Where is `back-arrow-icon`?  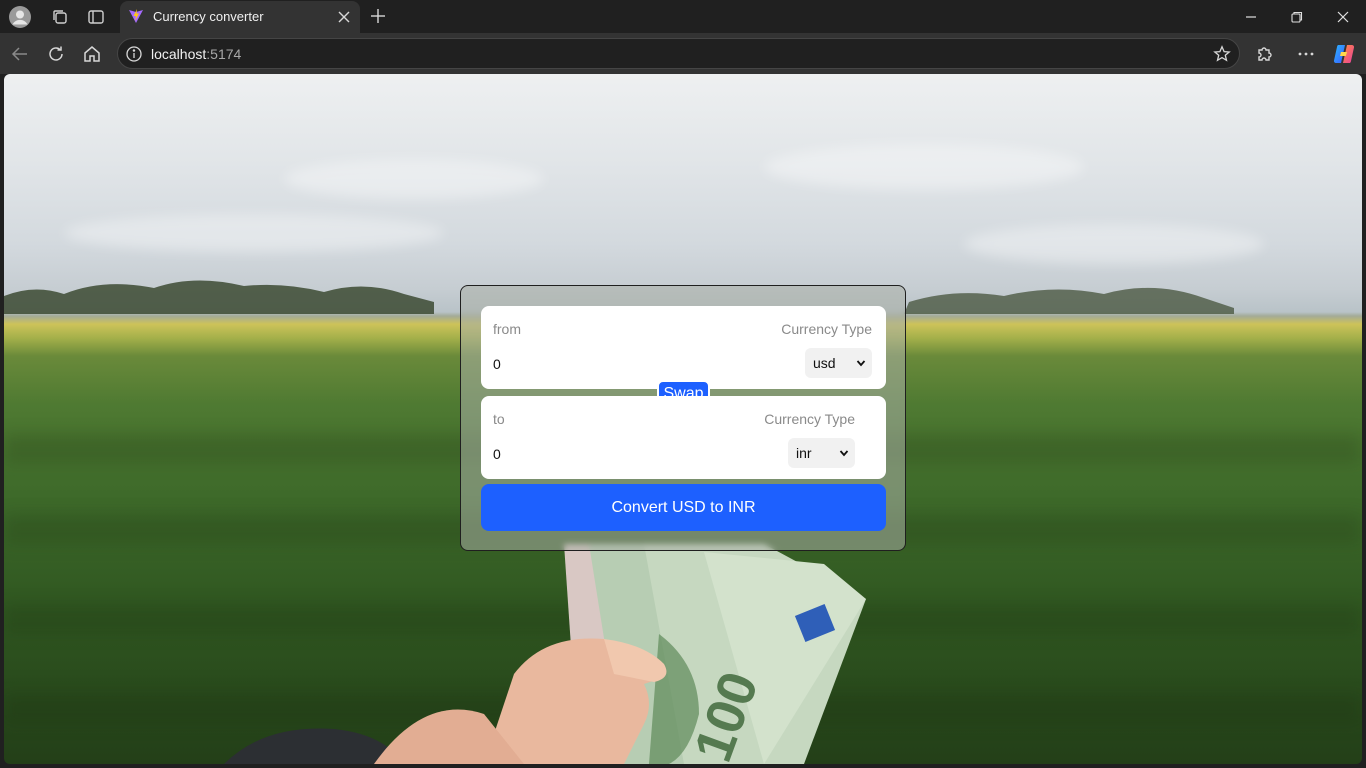 back-arrow-icon is located at coordinates (20, 54).